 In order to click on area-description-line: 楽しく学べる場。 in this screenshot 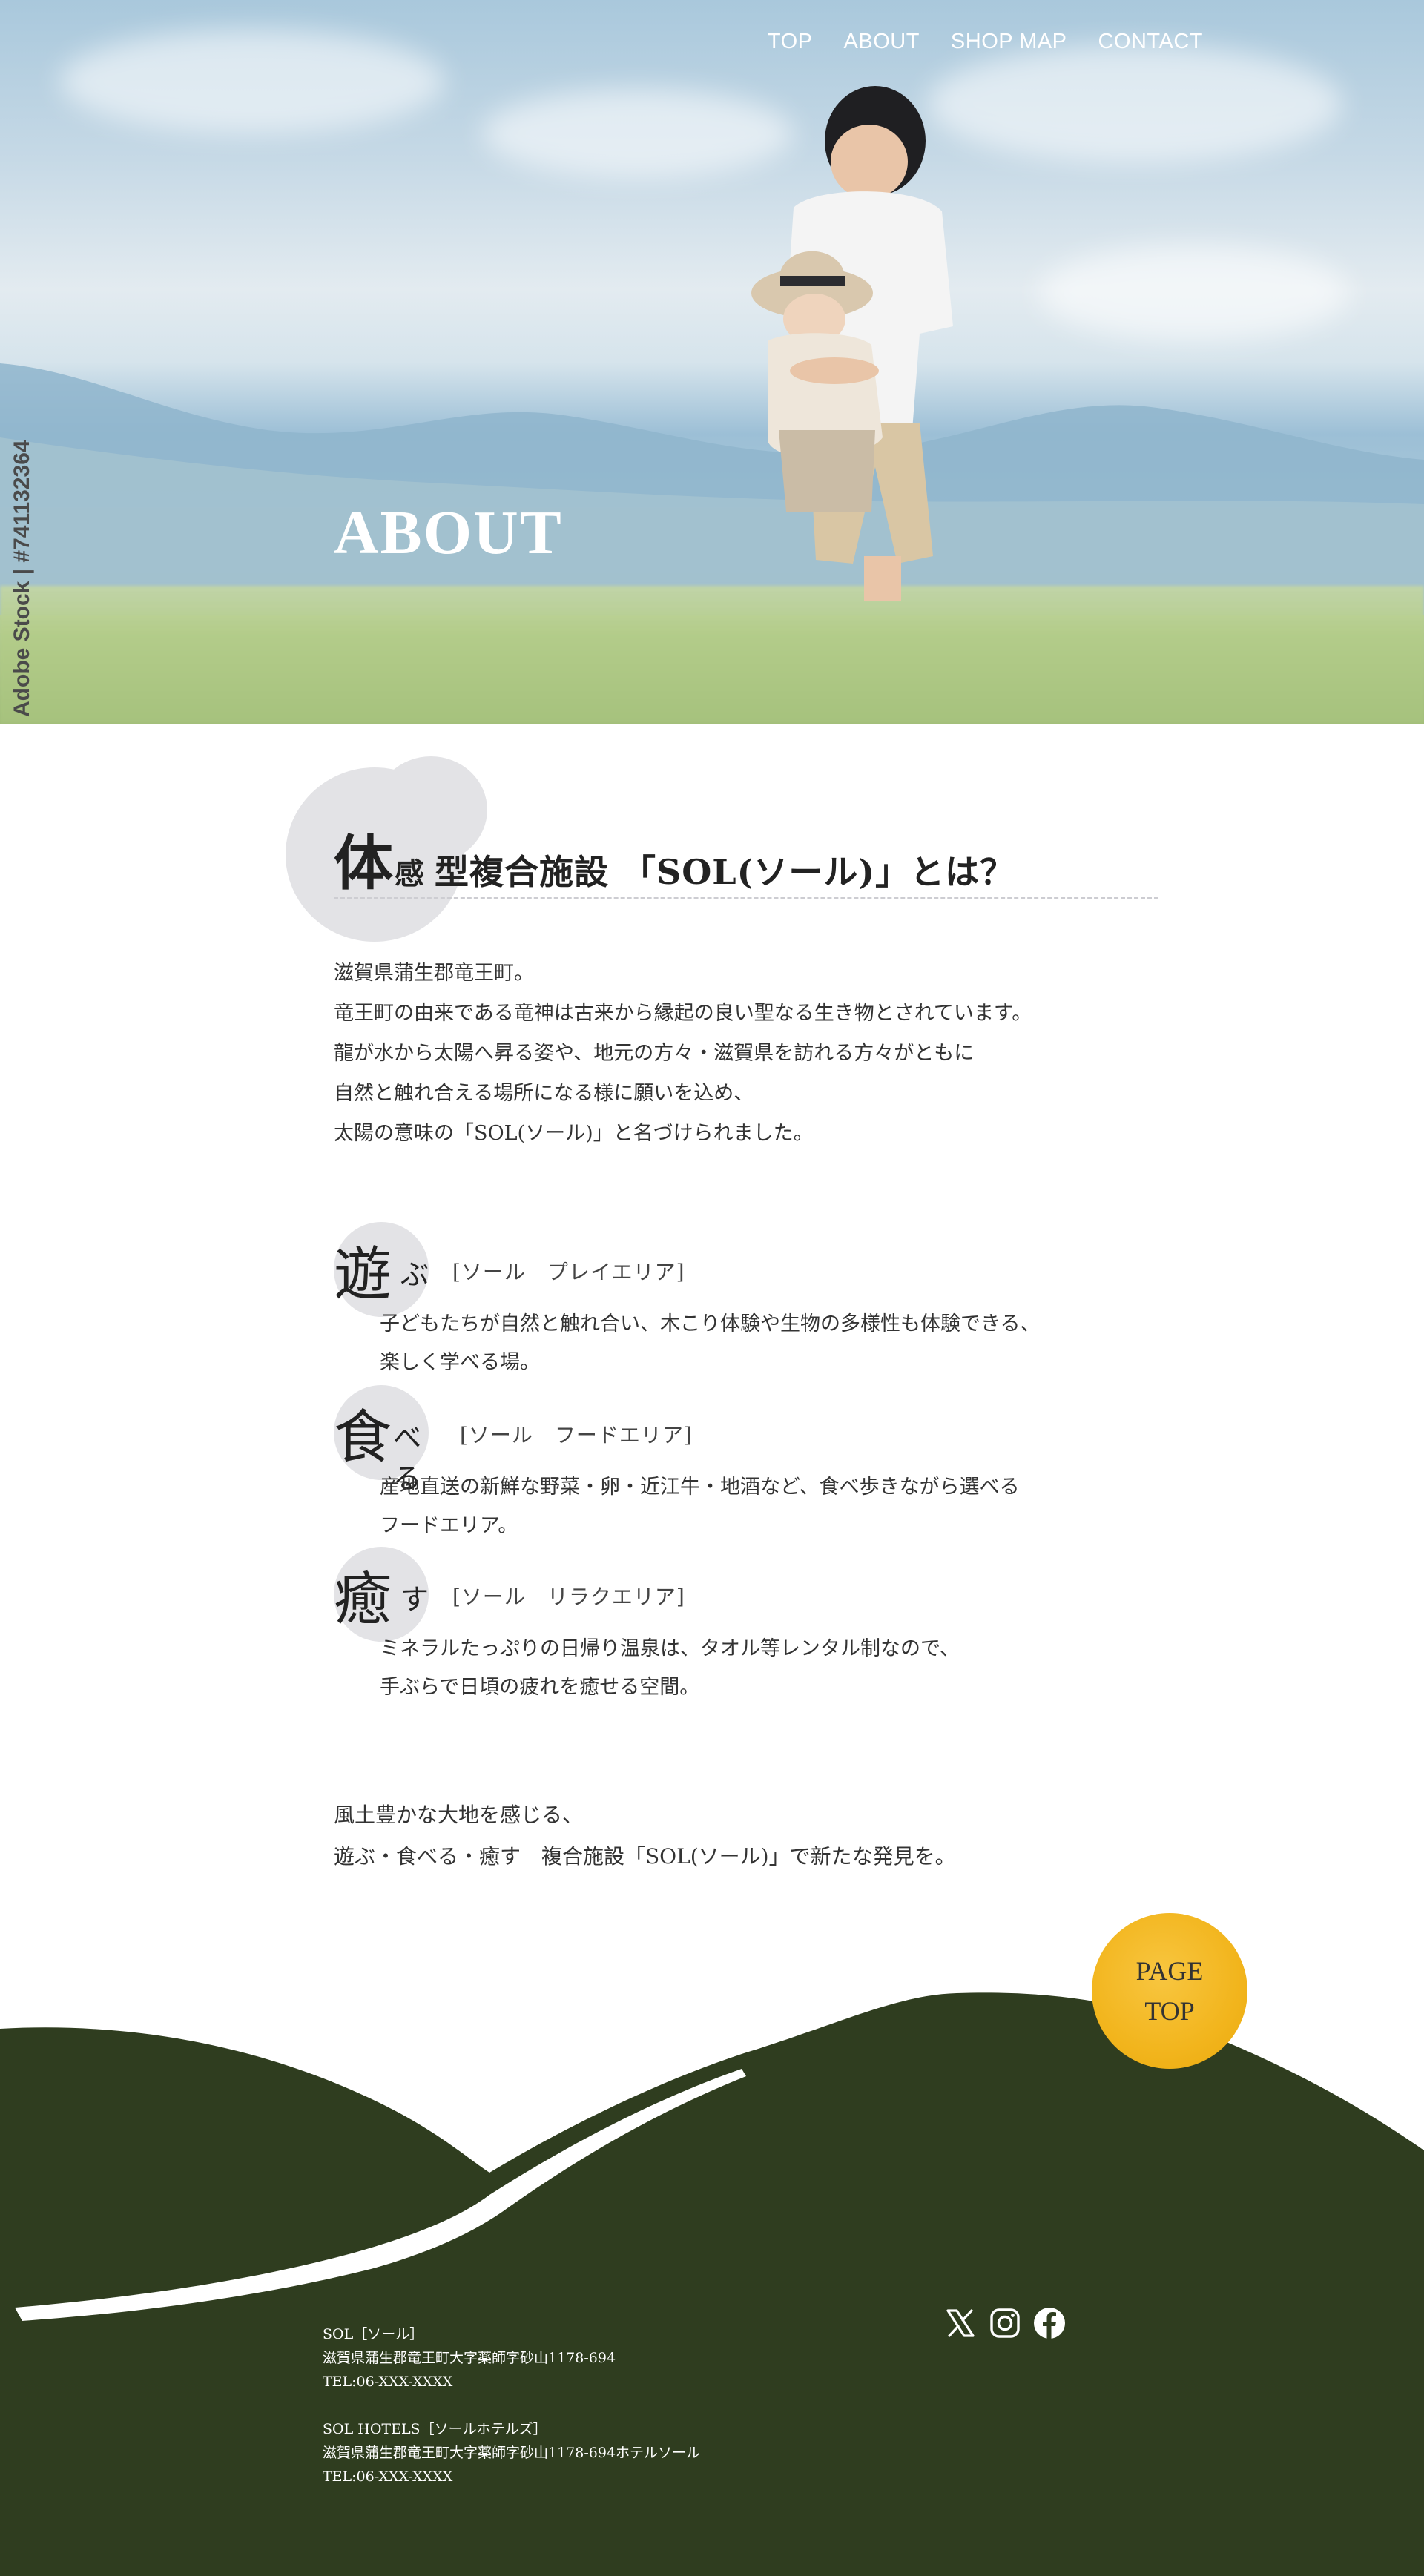, I will do `click(460, 1362)`.